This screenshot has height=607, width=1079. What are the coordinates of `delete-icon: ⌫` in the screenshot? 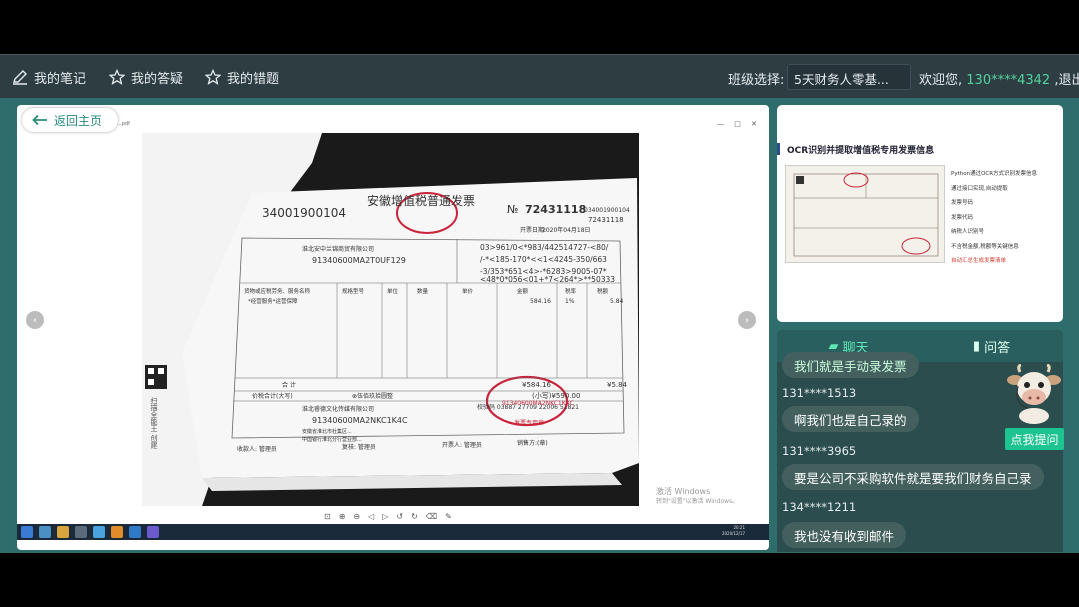 It's located at (431, 516).